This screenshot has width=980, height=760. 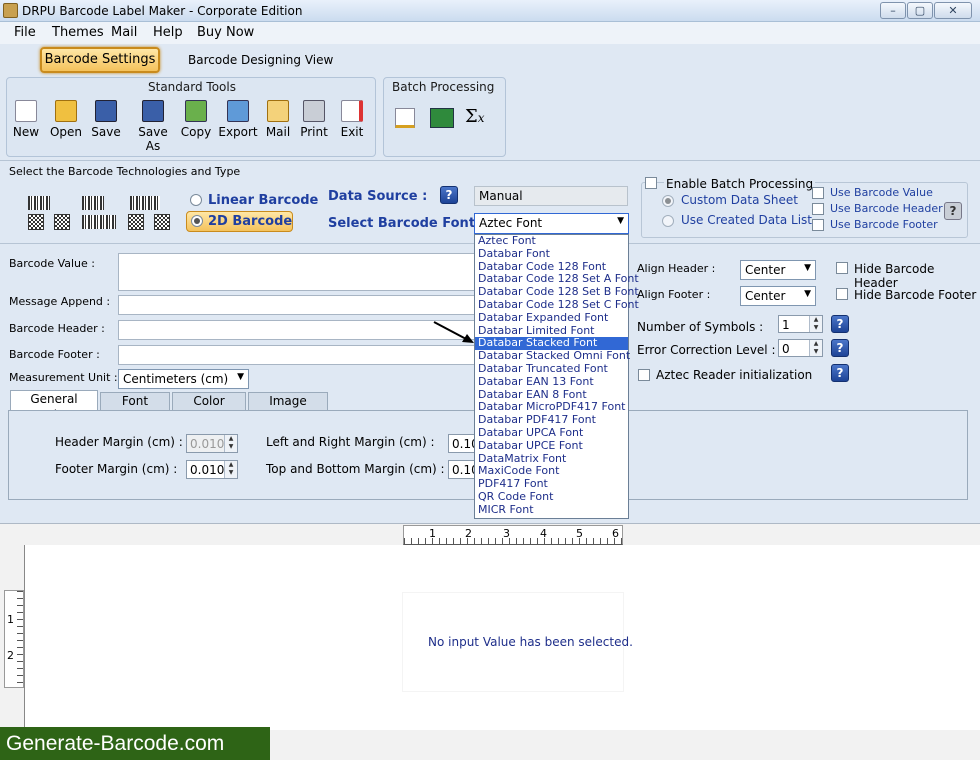 I want to click on vertical-ruler: 1 2, so click(x=14, y=639).